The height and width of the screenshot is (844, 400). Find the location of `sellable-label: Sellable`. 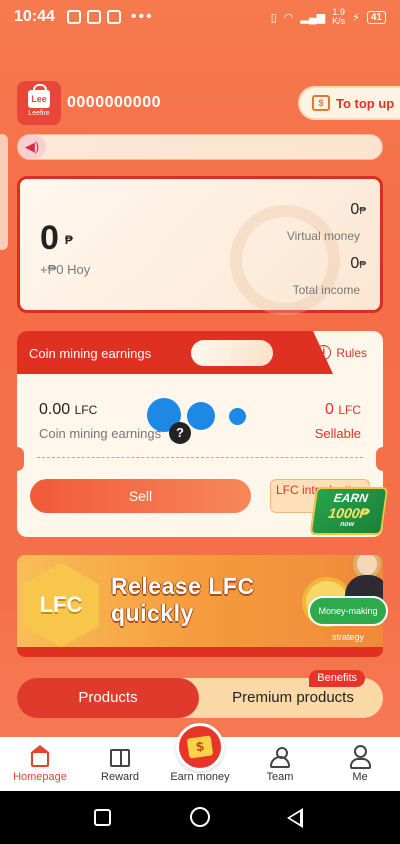

sellable-label: Sellable is located at coordinates (337, 433).